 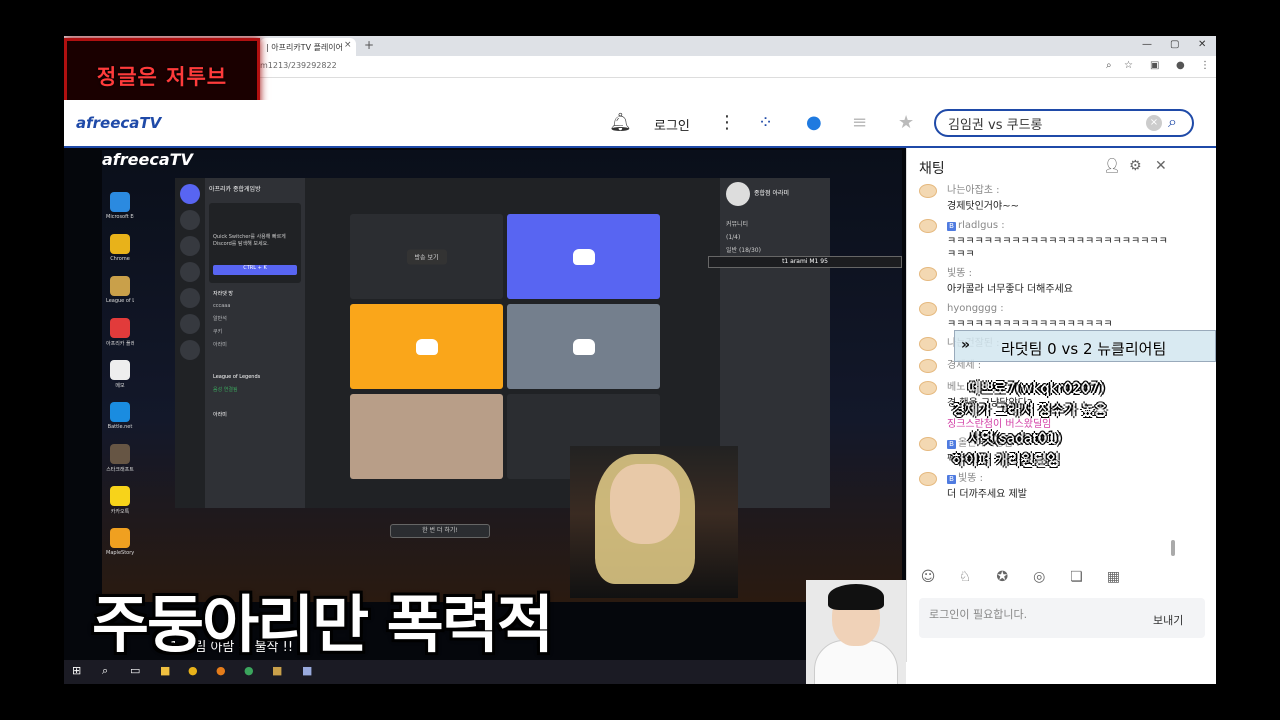 I want to click on chat-text: 경제탓인거야~~, so click(x=983, y=206).